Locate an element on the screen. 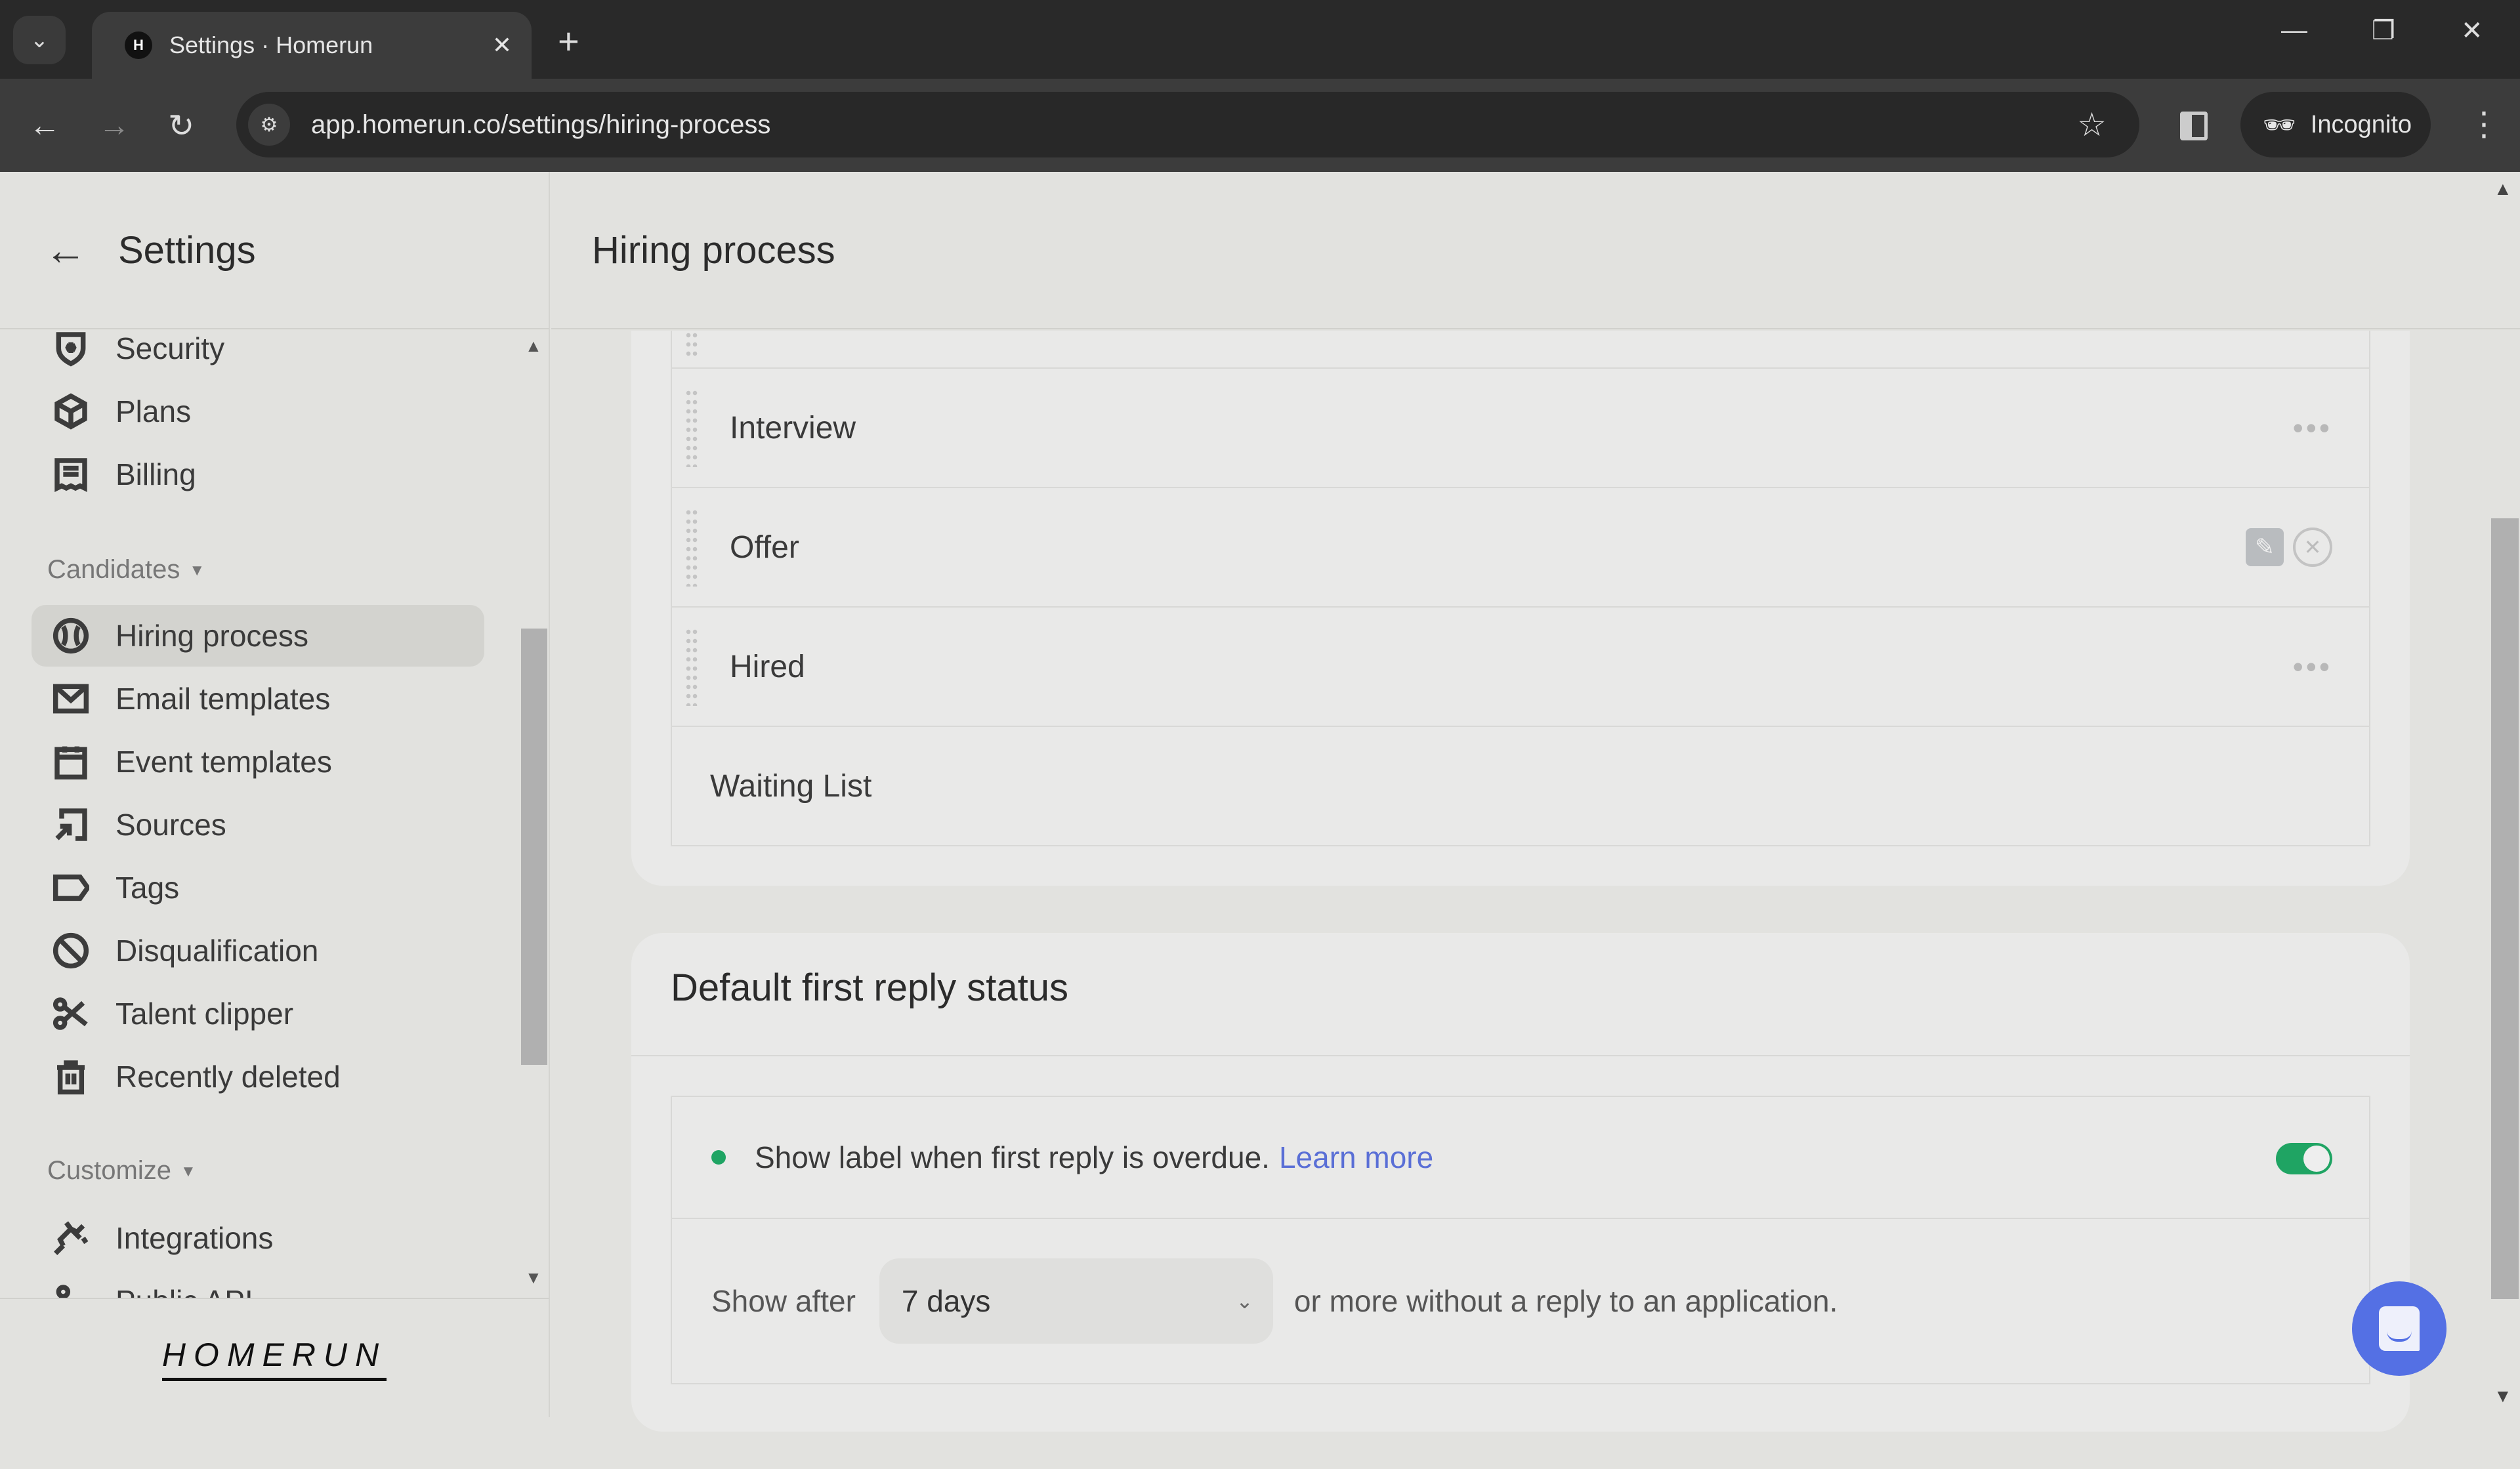 Image resolution: width=2520 pixels, height=1469 pixels. sidebar-item-sources: Sources is located at coordinates (258, 825).